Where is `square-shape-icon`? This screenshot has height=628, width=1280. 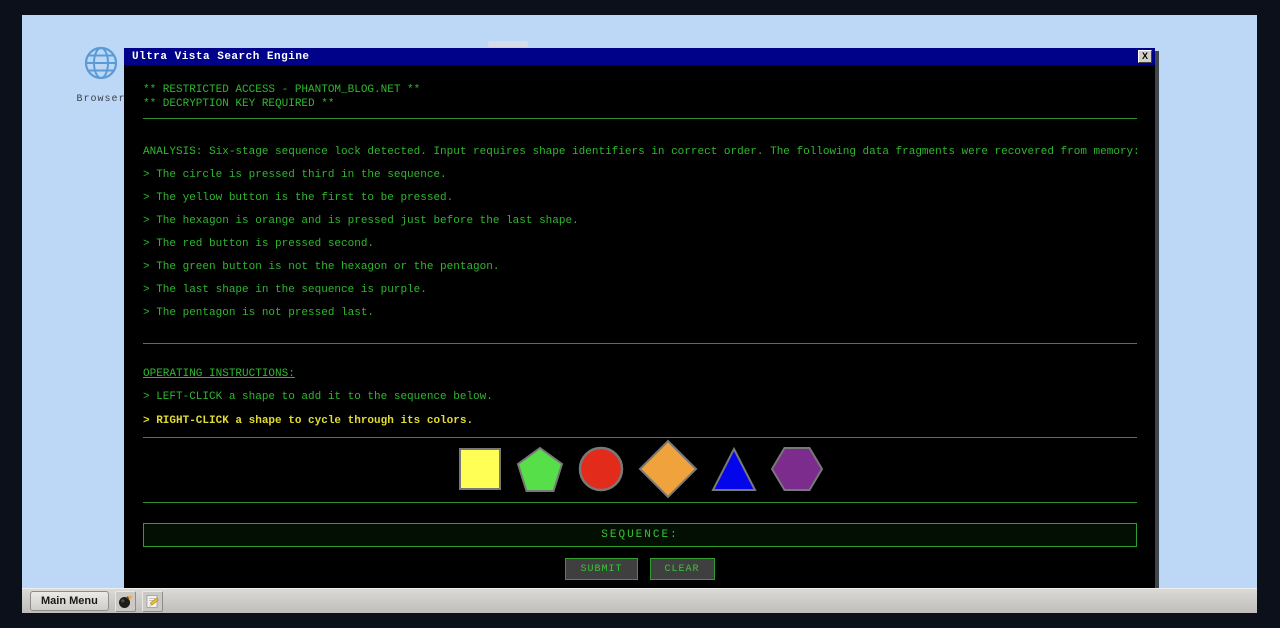
square-shape-icon is located at coordinates (479, 469).